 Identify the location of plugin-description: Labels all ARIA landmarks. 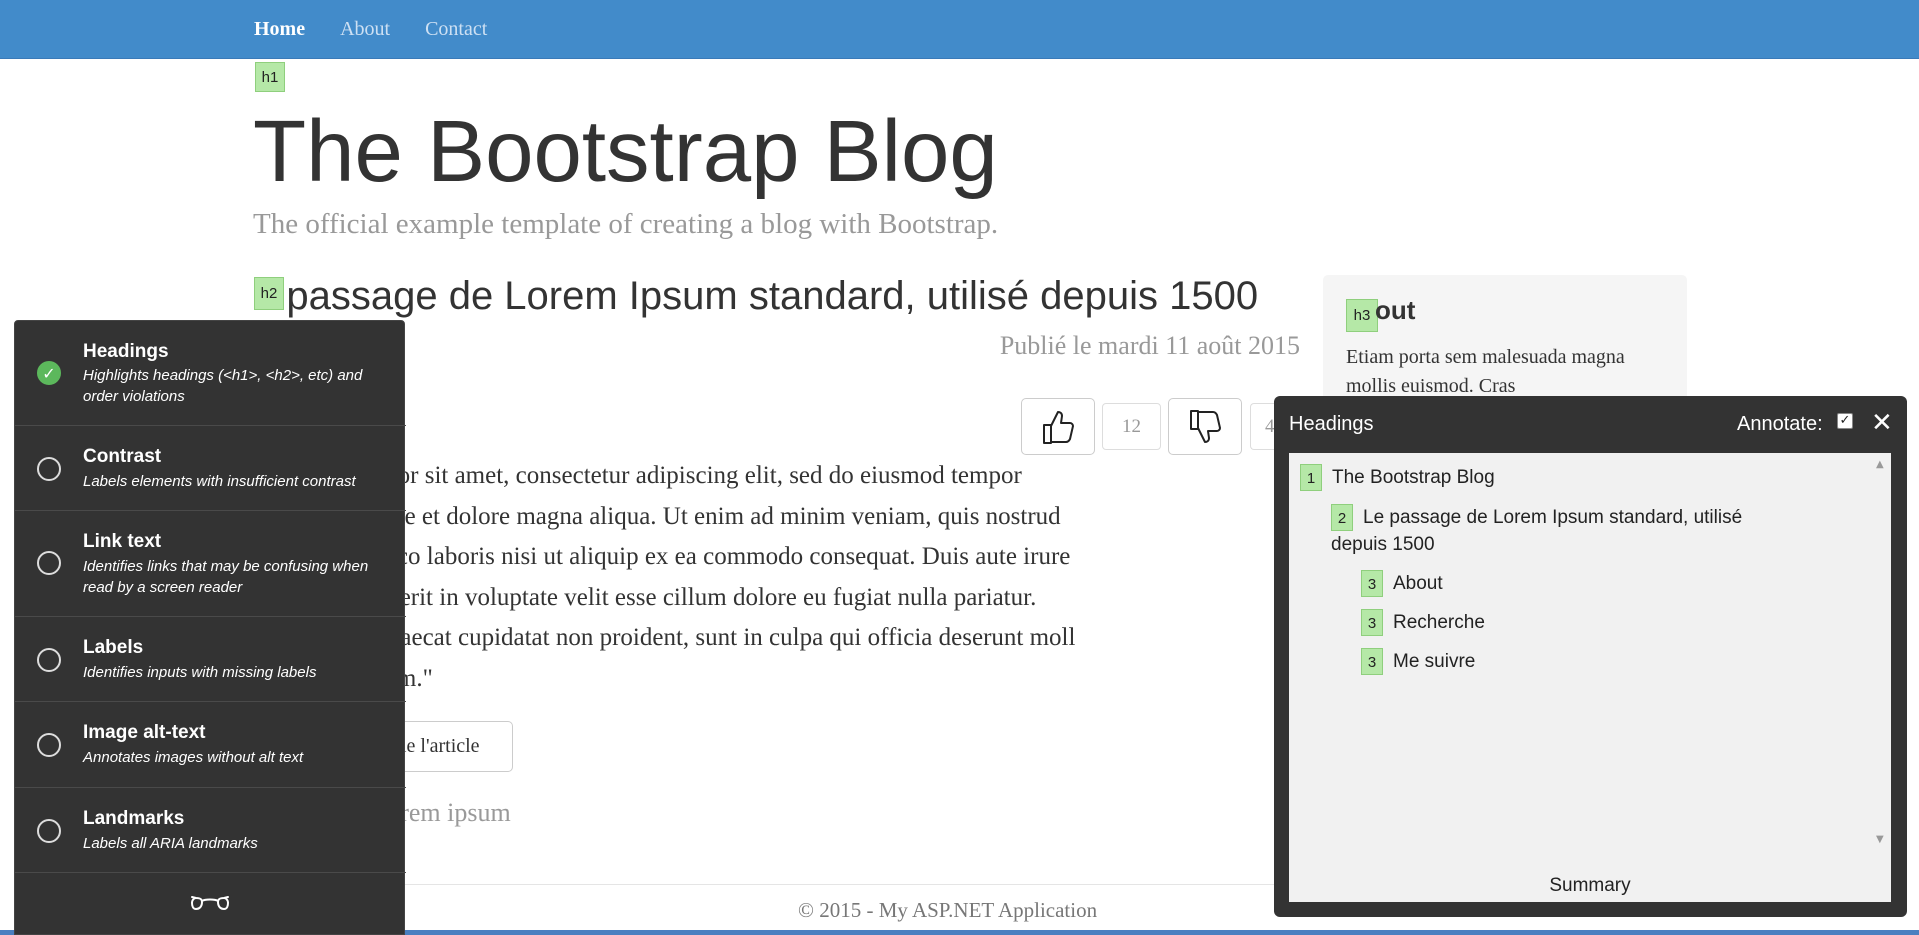
(170, 843).